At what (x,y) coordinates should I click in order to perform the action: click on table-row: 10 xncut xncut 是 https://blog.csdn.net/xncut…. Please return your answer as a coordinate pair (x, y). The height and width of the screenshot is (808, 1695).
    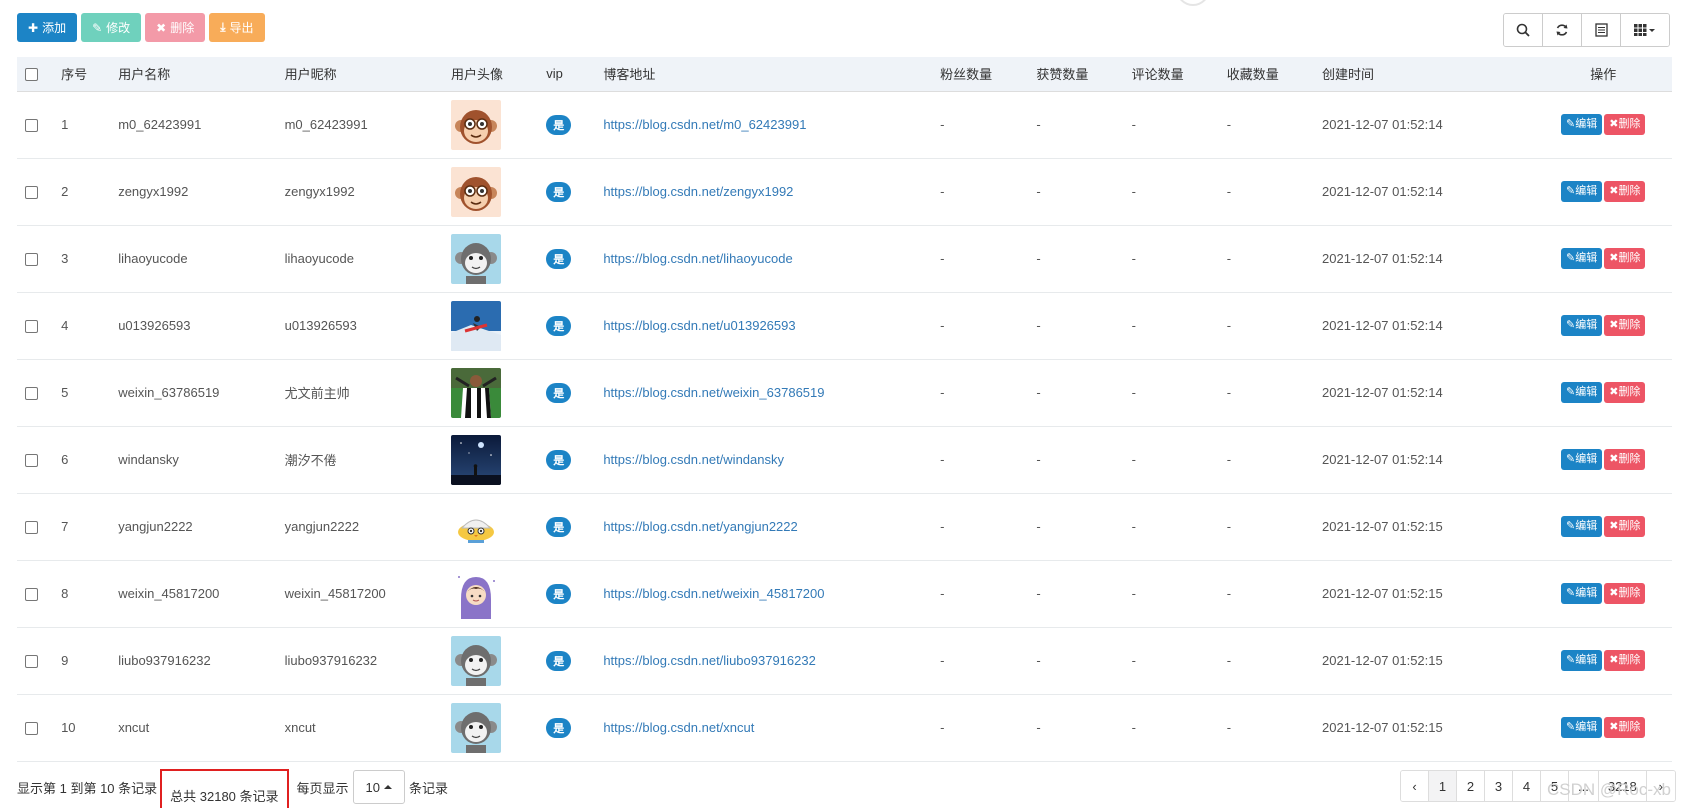
    Looking at the image, I should click on (844, 727).